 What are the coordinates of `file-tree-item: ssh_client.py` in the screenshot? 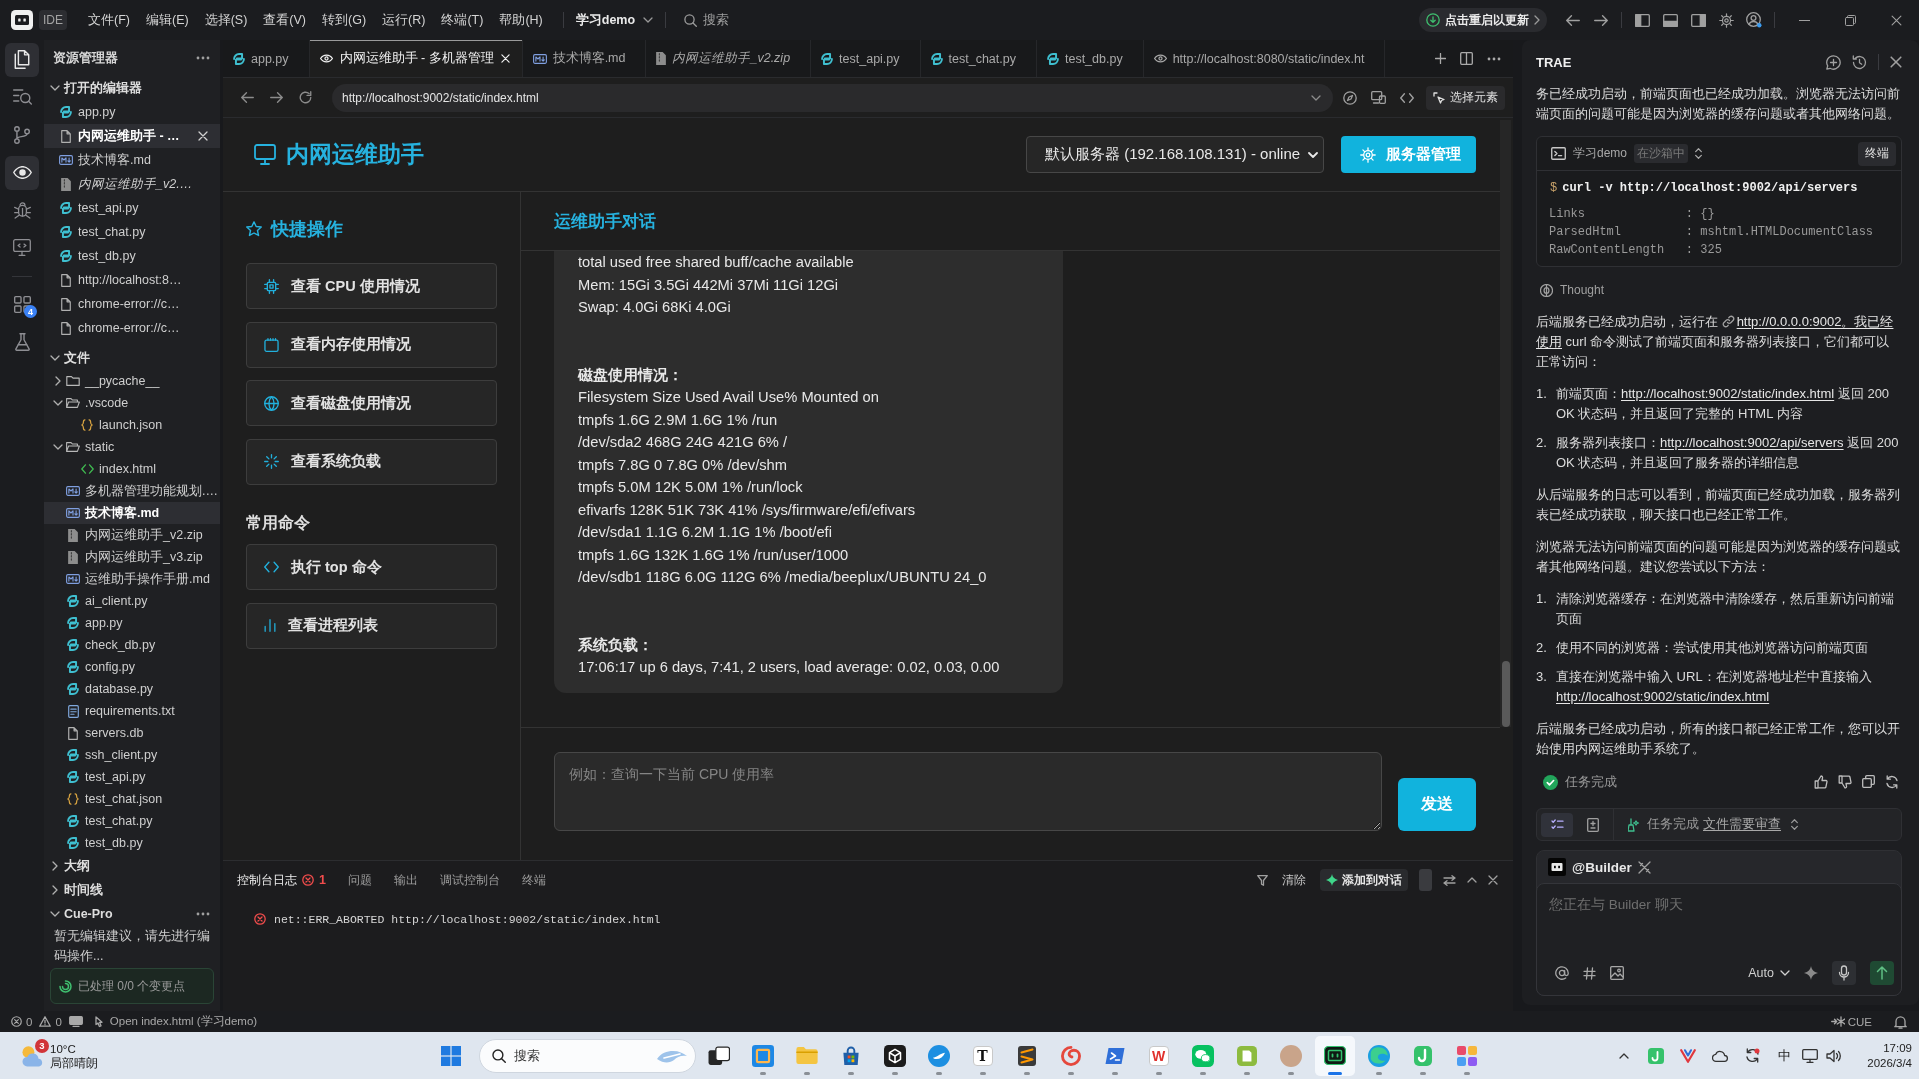 It's located at (132, 755).